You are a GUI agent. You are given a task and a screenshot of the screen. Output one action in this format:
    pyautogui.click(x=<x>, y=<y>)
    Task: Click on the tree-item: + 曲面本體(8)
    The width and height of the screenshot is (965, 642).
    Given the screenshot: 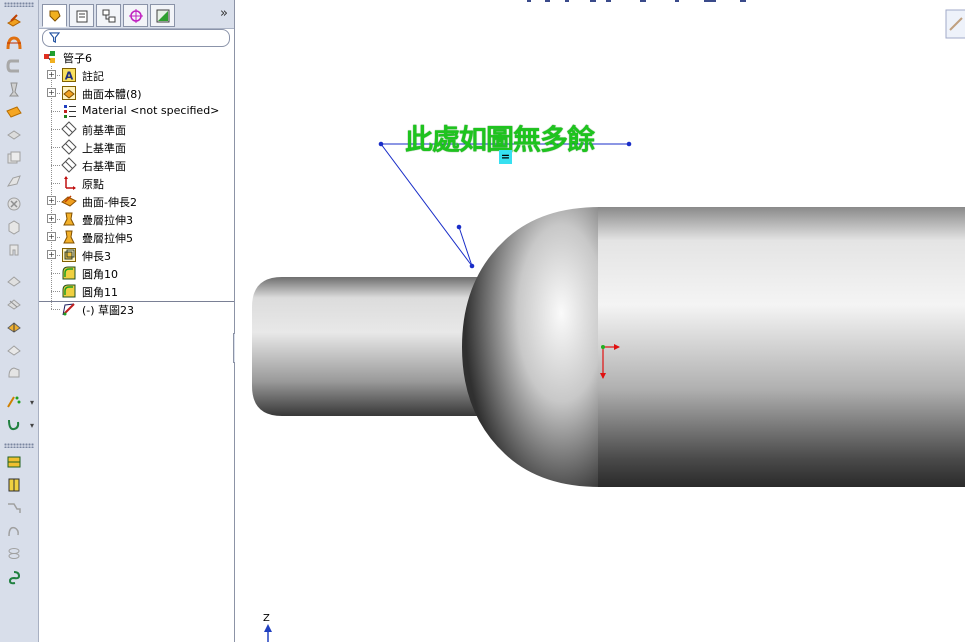 What is the action you would take?
    pyautogui.click(x=136, y=93)
    